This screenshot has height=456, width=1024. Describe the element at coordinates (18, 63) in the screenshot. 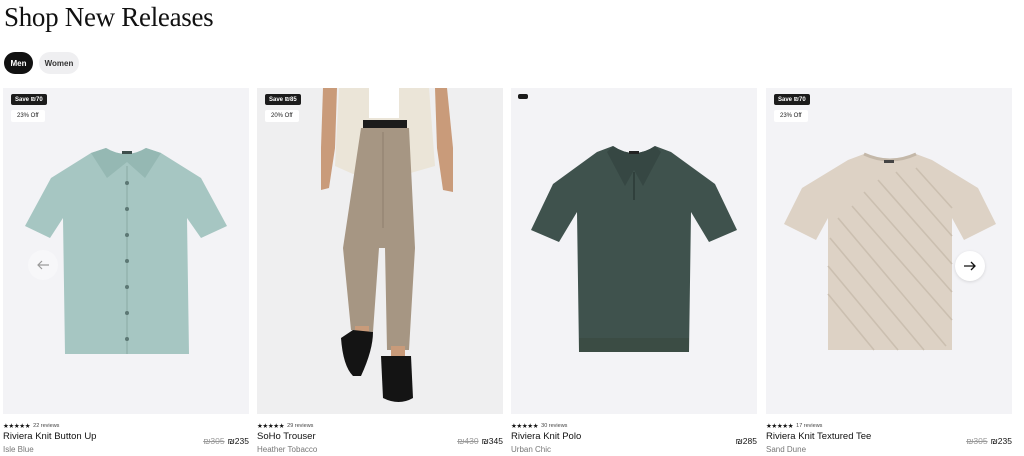

I see `tab-men: Men` at that location.